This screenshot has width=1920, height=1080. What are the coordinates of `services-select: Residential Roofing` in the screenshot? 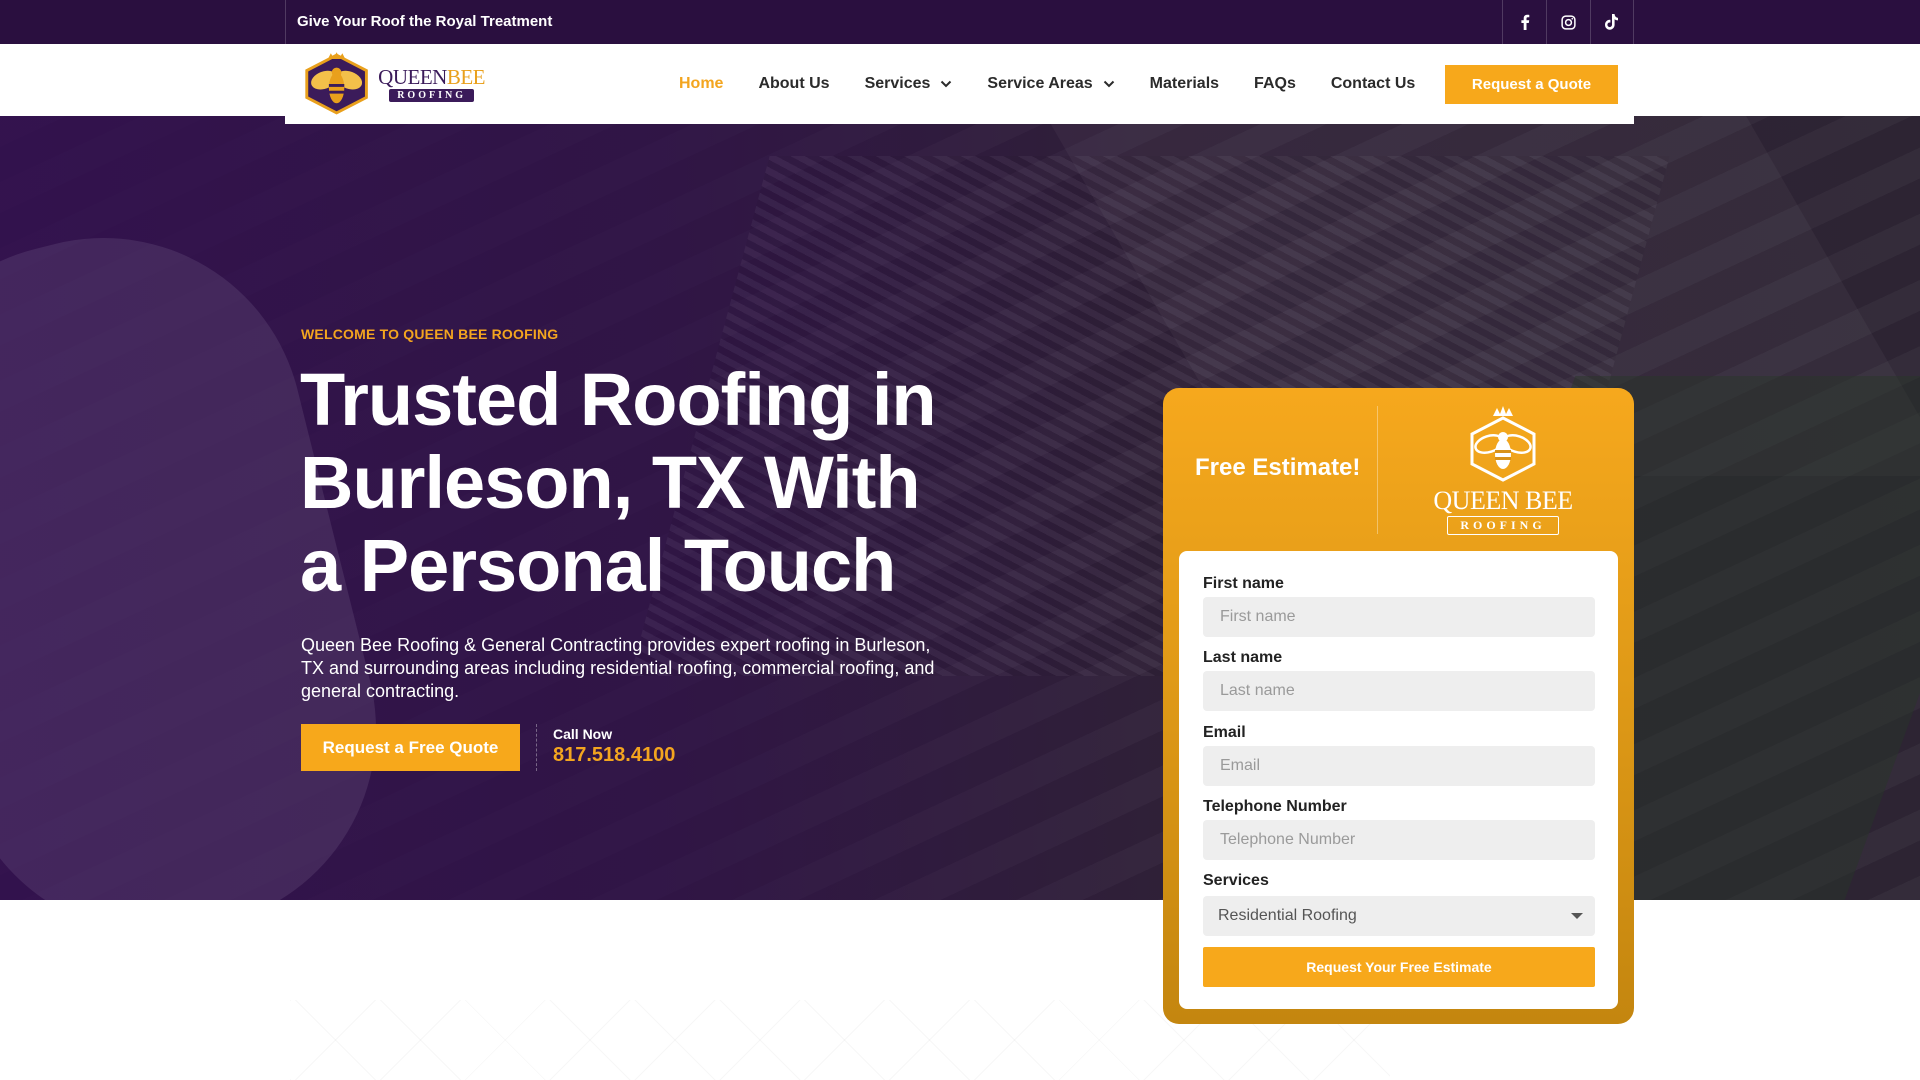 It's located at (1399, 916).